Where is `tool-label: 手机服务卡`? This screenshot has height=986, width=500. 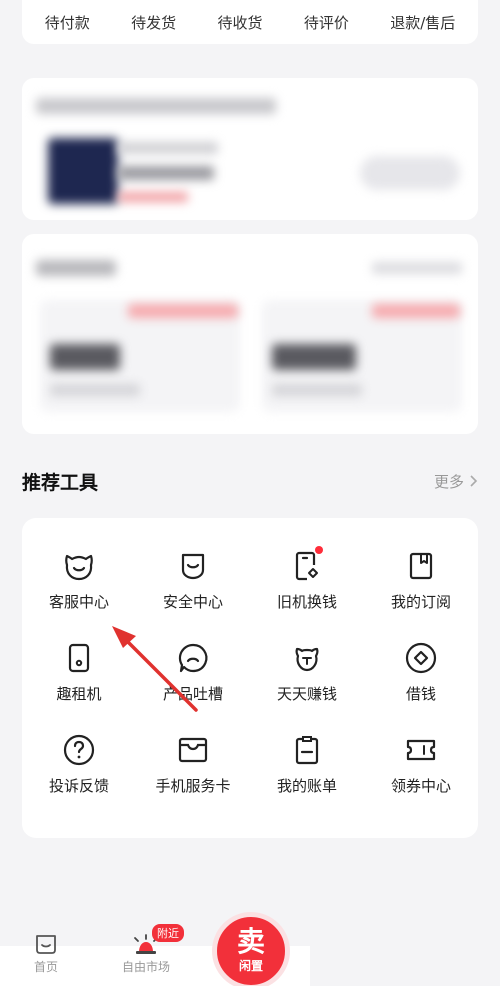 tool-label: 手机服务卡 is located at coordinates (193, 786).